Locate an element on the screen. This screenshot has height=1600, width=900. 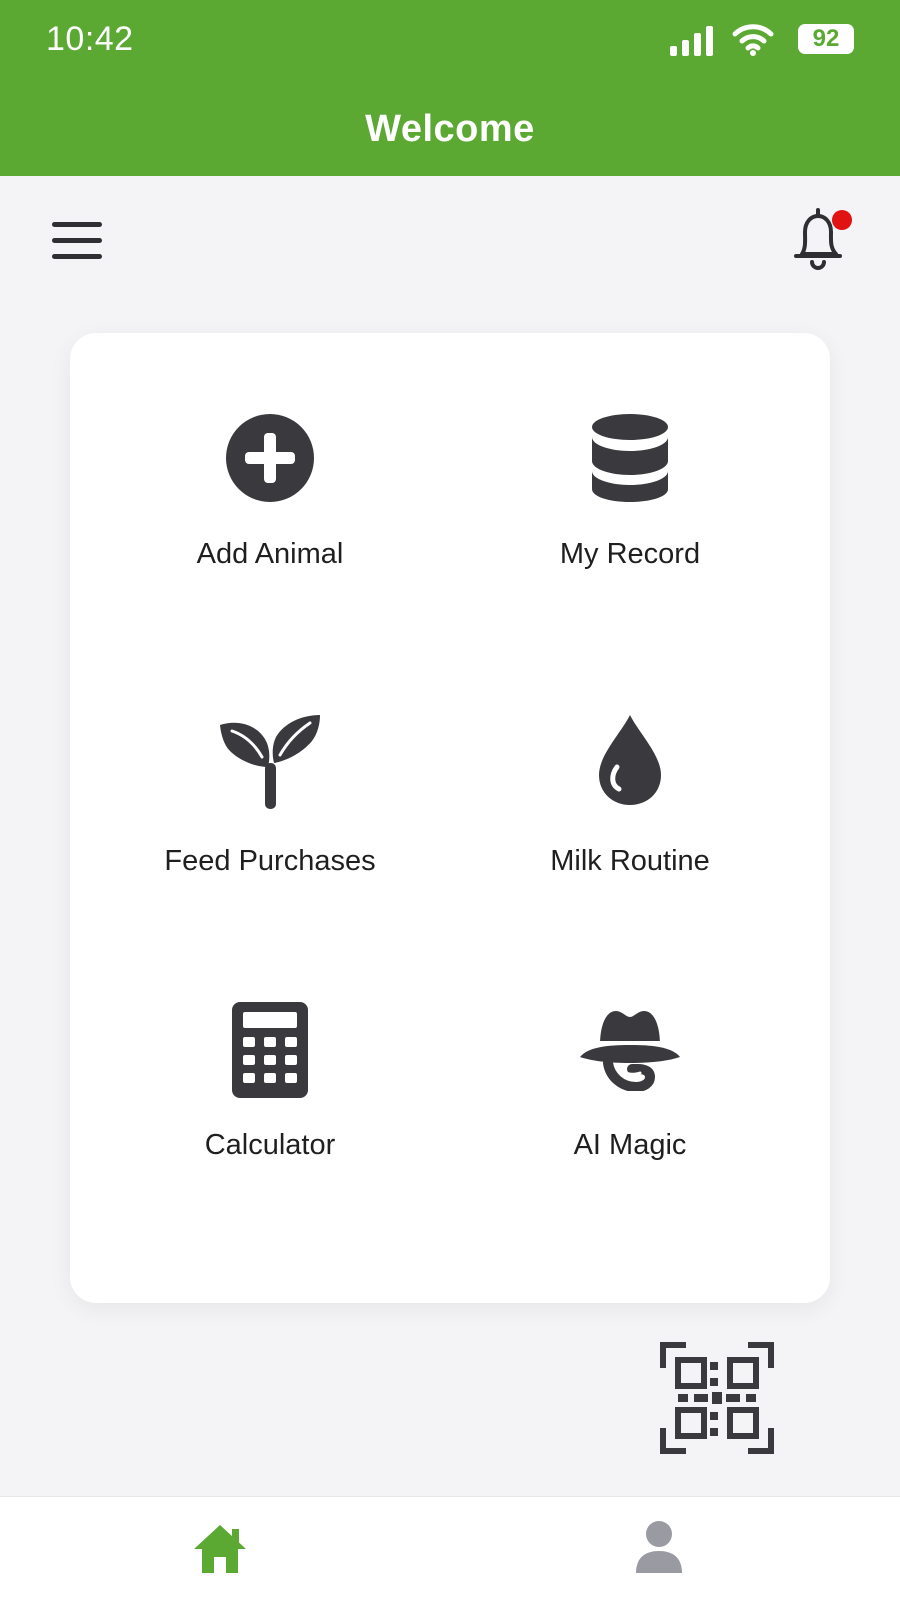
database-icon is located at coordinates (630, 458).